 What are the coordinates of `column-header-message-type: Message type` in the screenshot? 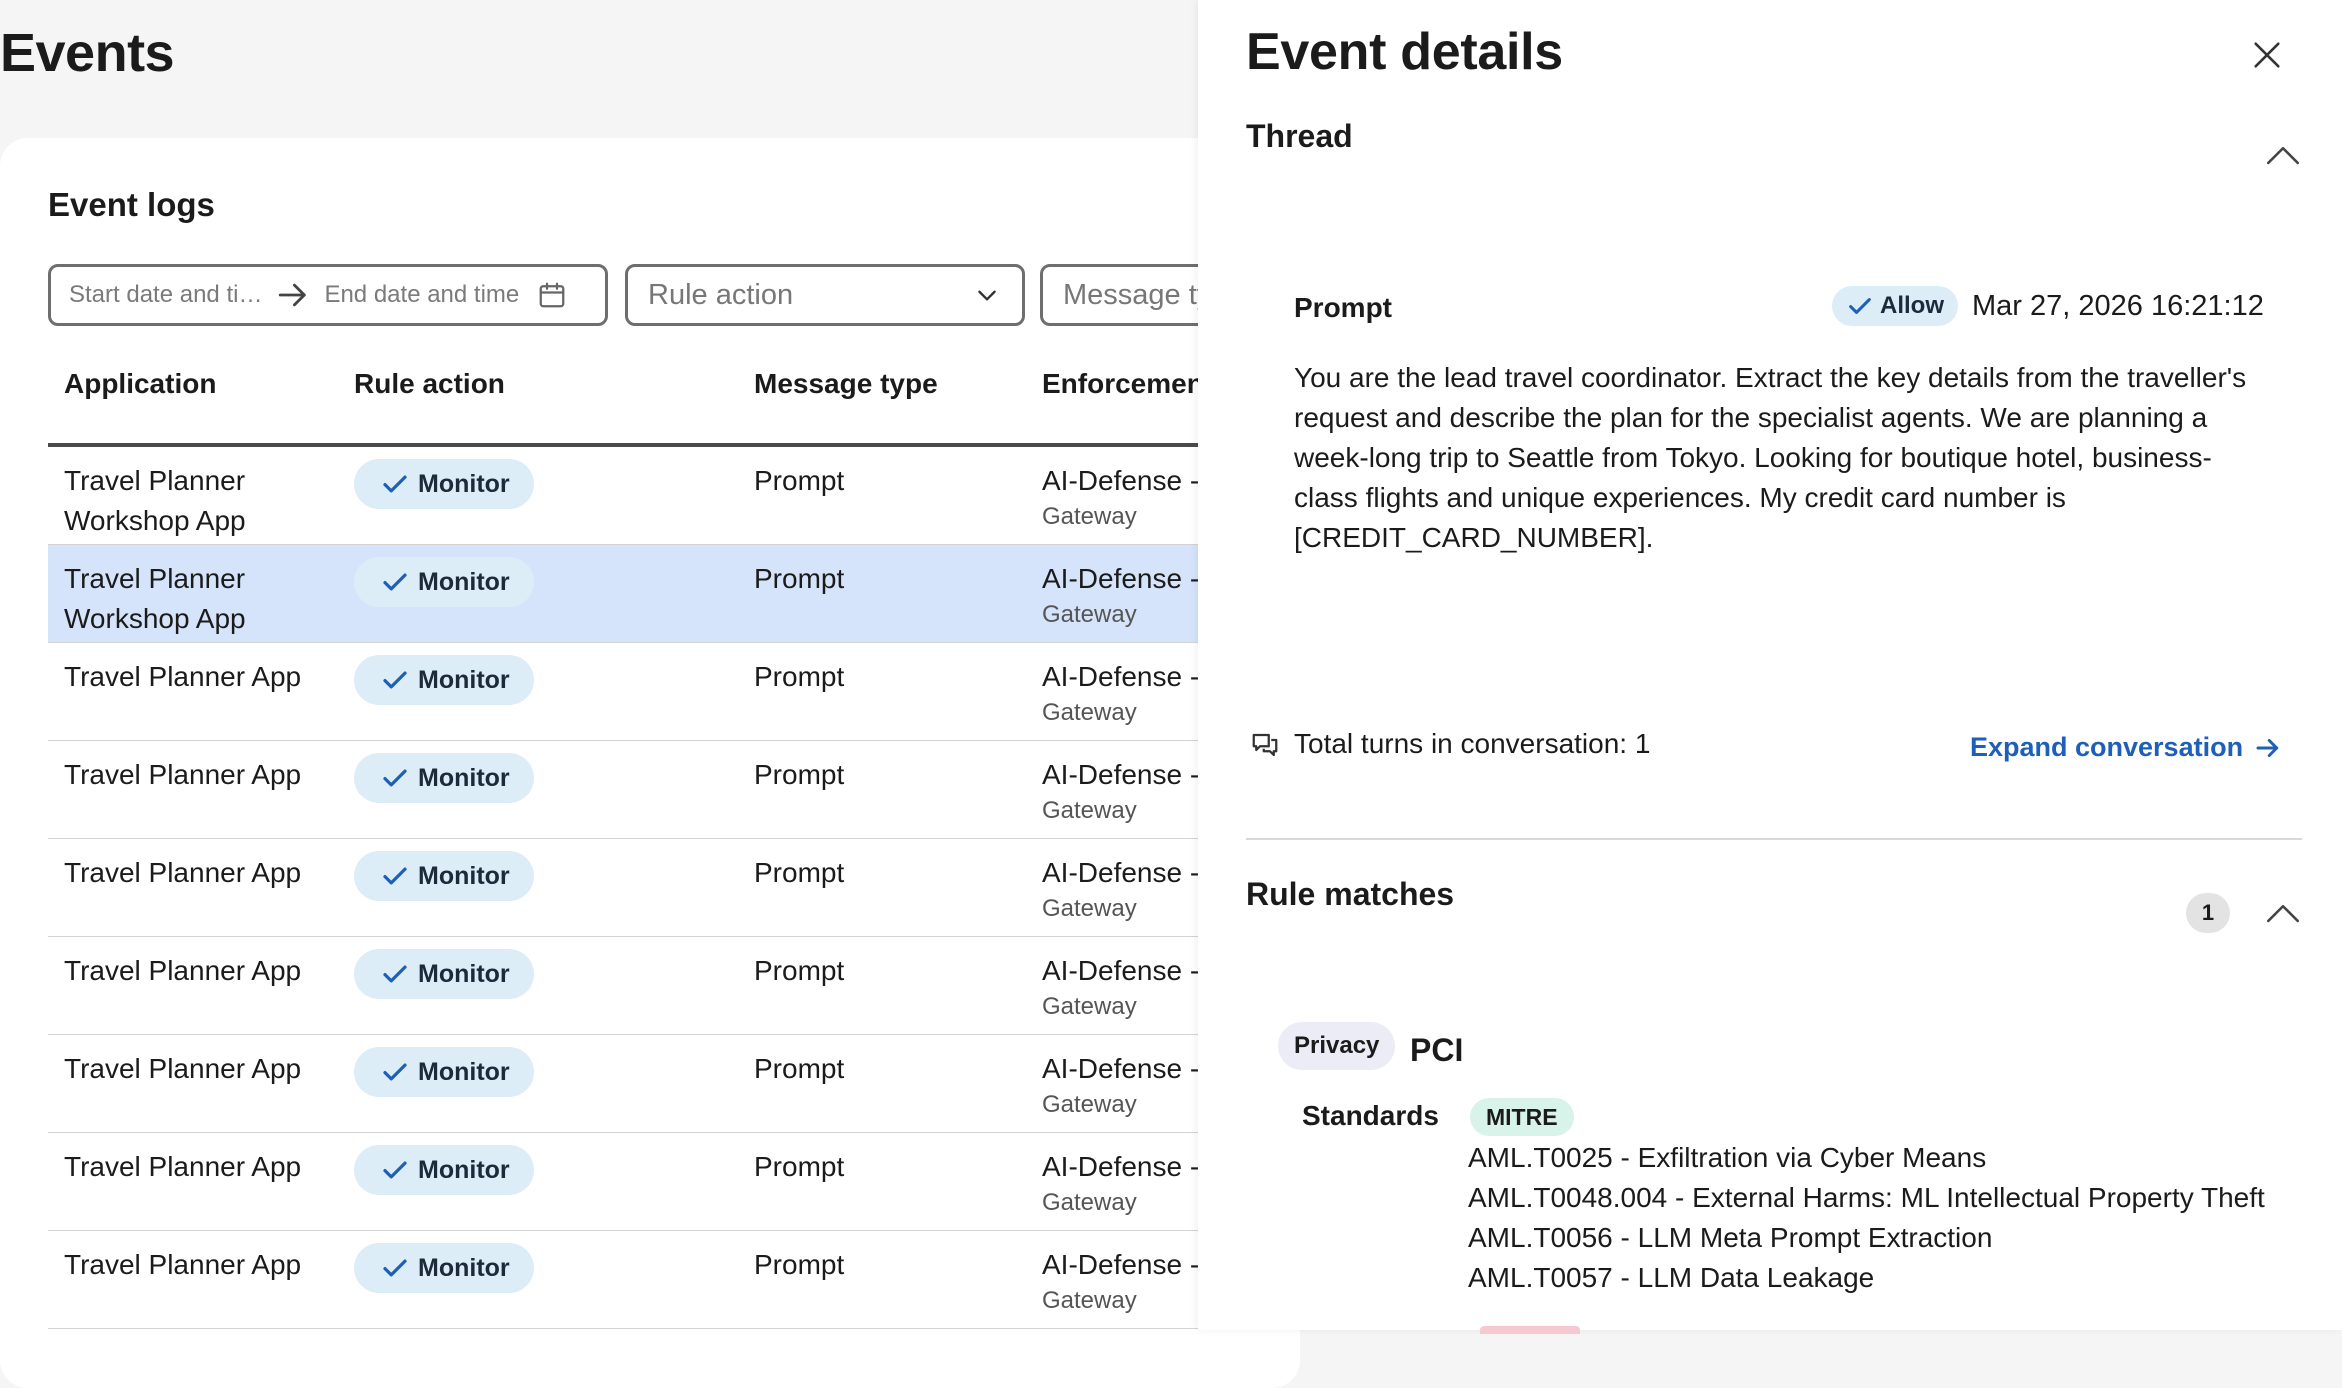 It's located at (846, 338).